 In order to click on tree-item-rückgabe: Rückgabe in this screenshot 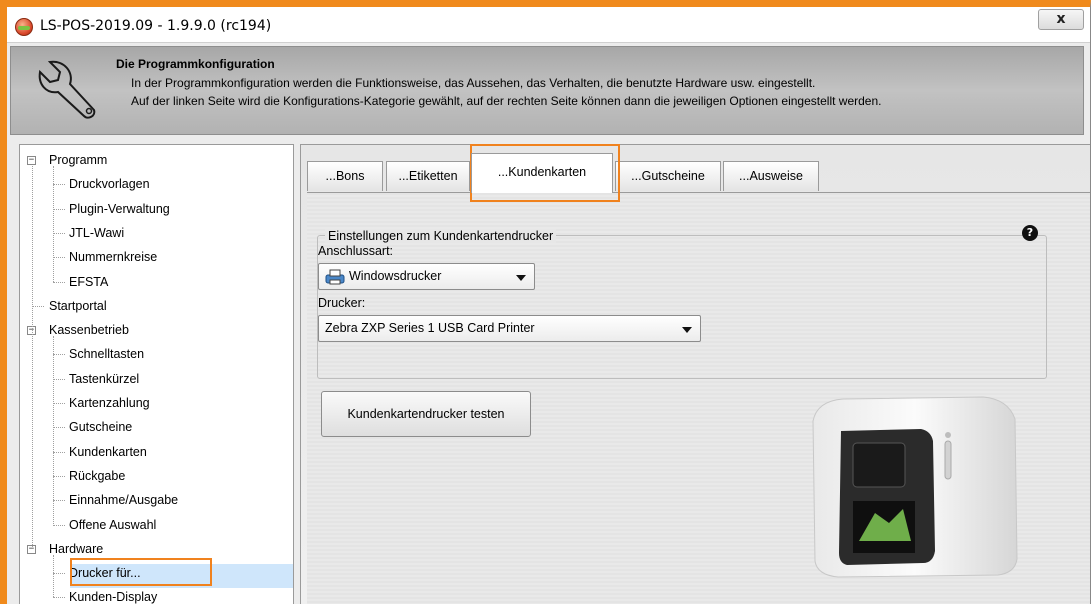, I will do `click(97, 476)`.